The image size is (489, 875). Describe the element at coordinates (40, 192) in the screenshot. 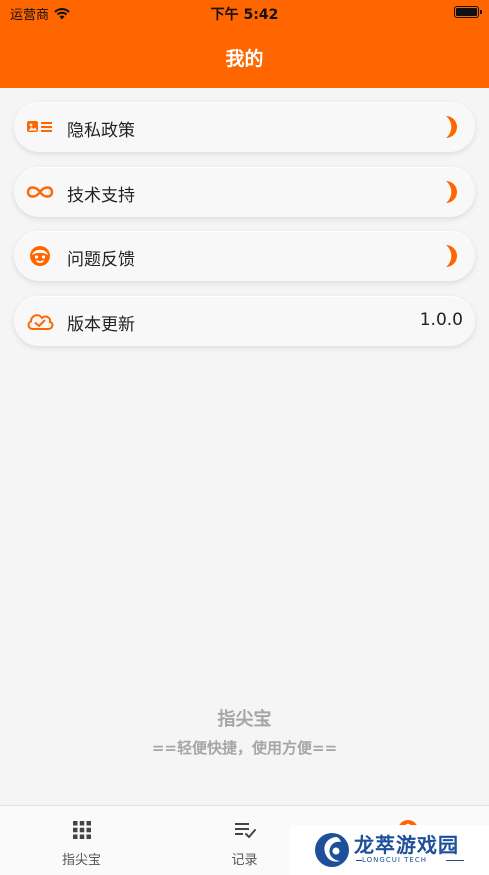

I see `infinity-icon` at that location.